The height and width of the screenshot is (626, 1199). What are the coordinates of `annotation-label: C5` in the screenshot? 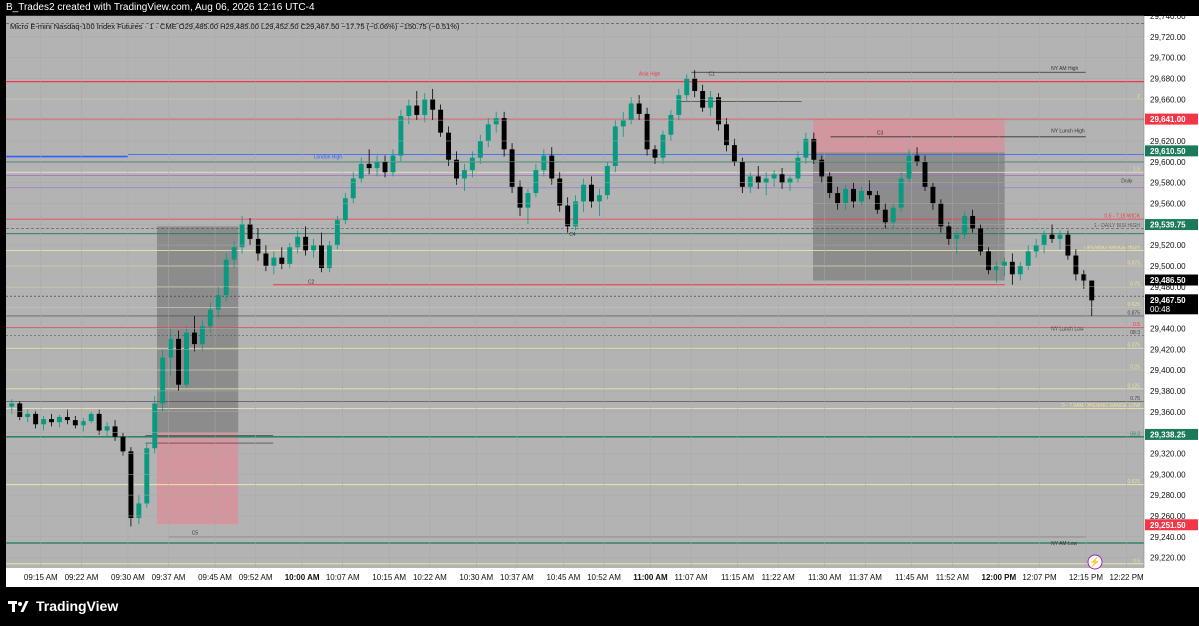 It's located at (195, 534).